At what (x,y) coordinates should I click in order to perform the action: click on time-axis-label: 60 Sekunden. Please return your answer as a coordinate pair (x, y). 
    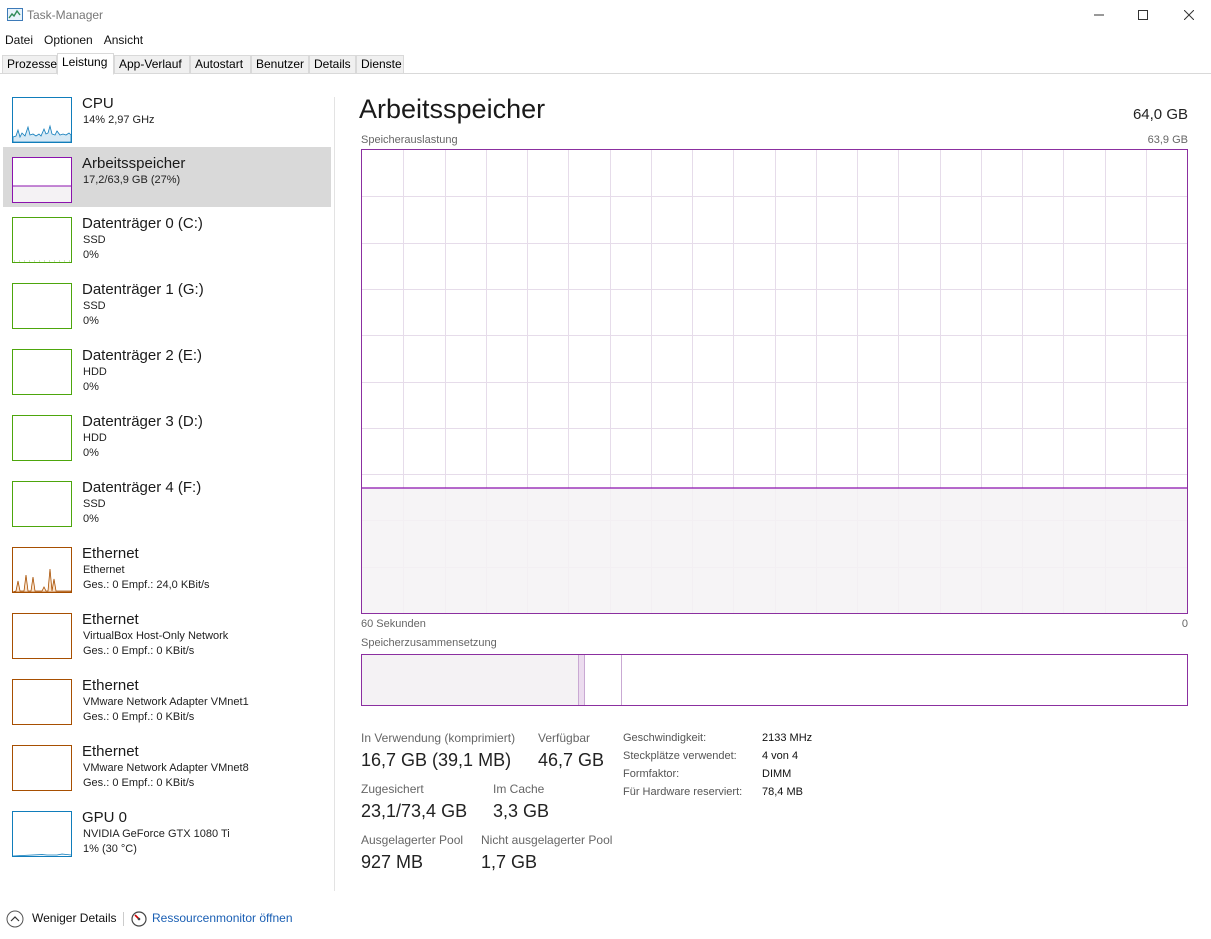
    Looking at the image, I should click on (393, 624).